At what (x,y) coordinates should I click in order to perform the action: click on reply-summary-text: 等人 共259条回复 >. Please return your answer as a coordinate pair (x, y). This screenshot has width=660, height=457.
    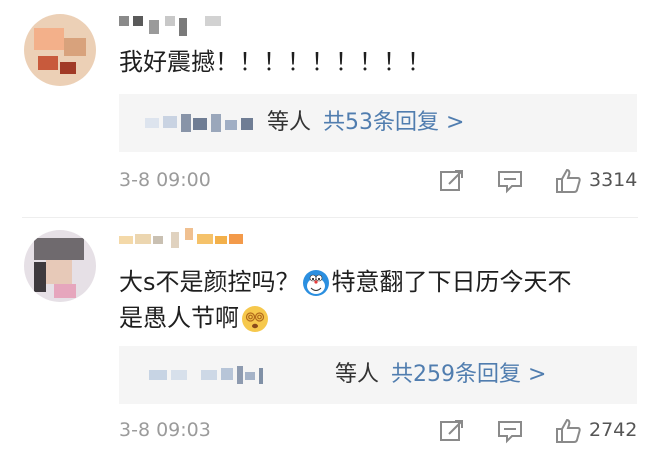
    Looking at the image, I should click on (440, 375).